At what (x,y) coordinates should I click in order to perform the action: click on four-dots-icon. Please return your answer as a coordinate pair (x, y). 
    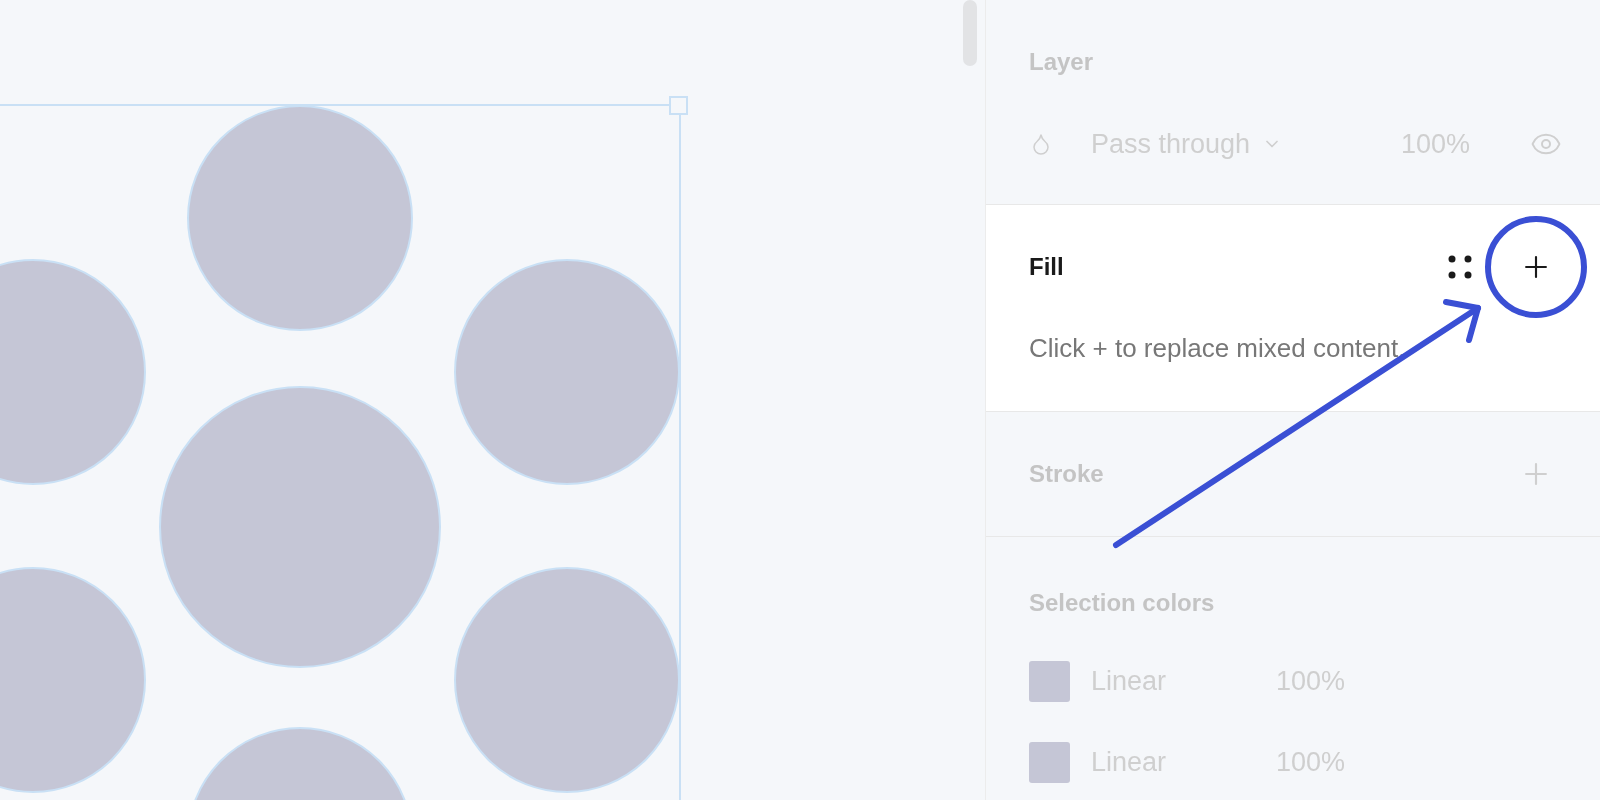
    Looking at the image, I should click on (1460, 267).